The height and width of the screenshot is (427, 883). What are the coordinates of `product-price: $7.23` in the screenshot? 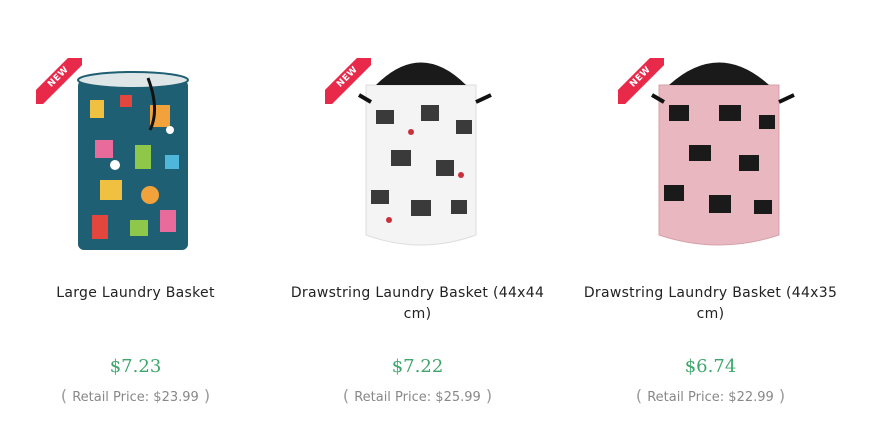 It's located at (135, 366).